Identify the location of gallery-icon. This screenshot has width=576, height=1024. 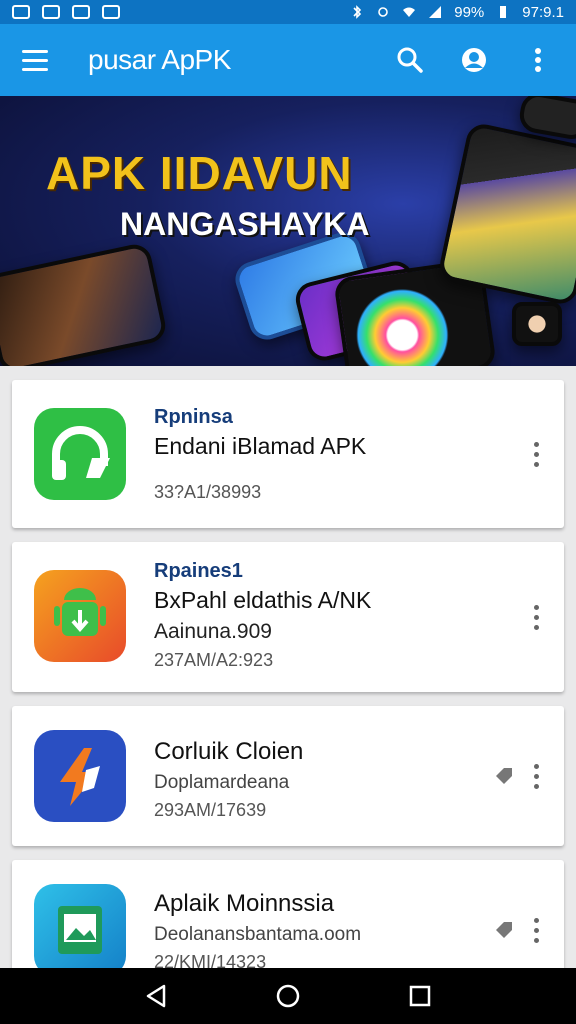
(21, 12).